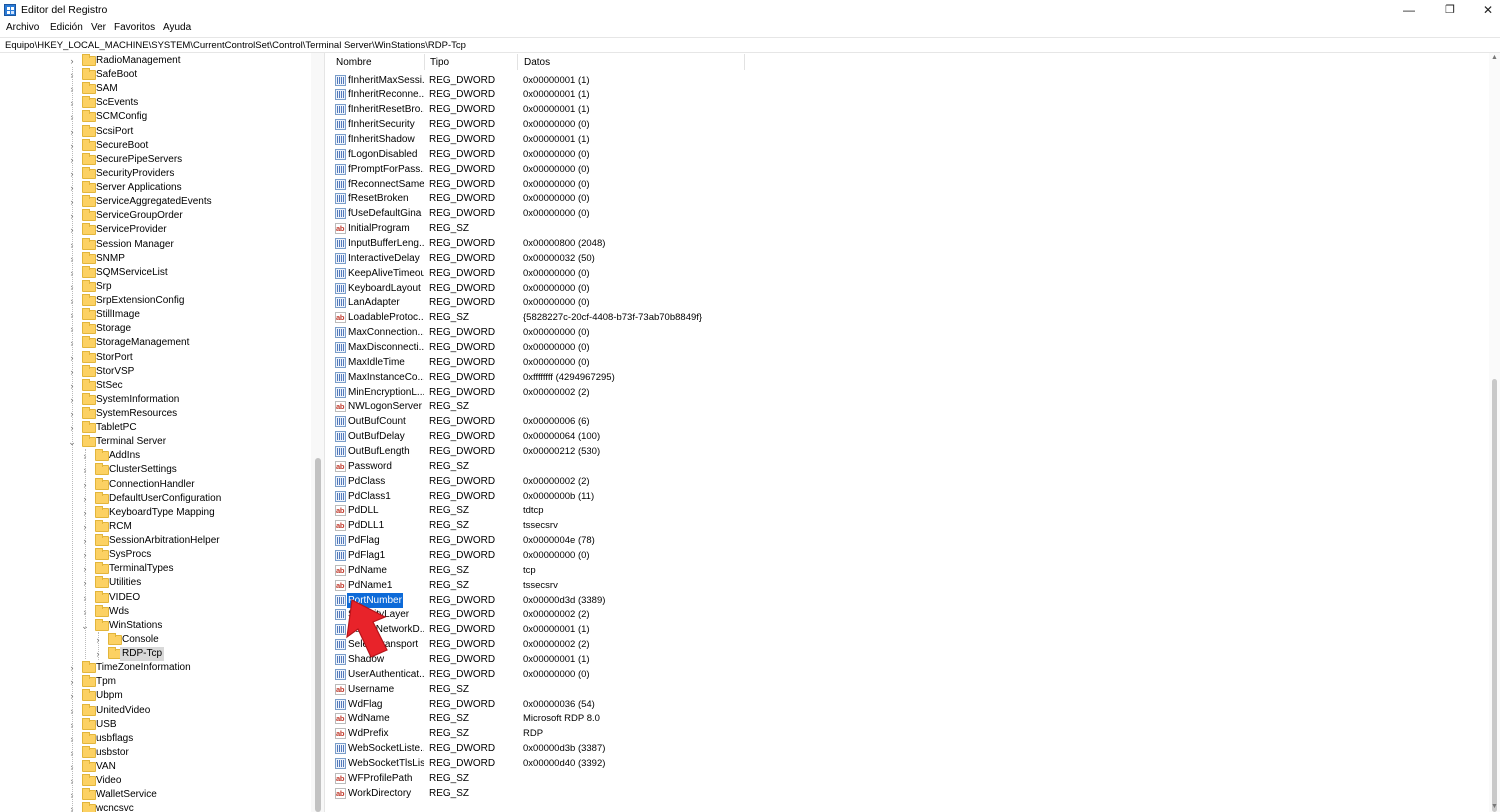 The image size is (1500, 812). Describe the element at coordinates (905, 451) in the screenshot. I see `value-row: OutBufLength REG_DWORD 0x00000212 (530)` at that location.